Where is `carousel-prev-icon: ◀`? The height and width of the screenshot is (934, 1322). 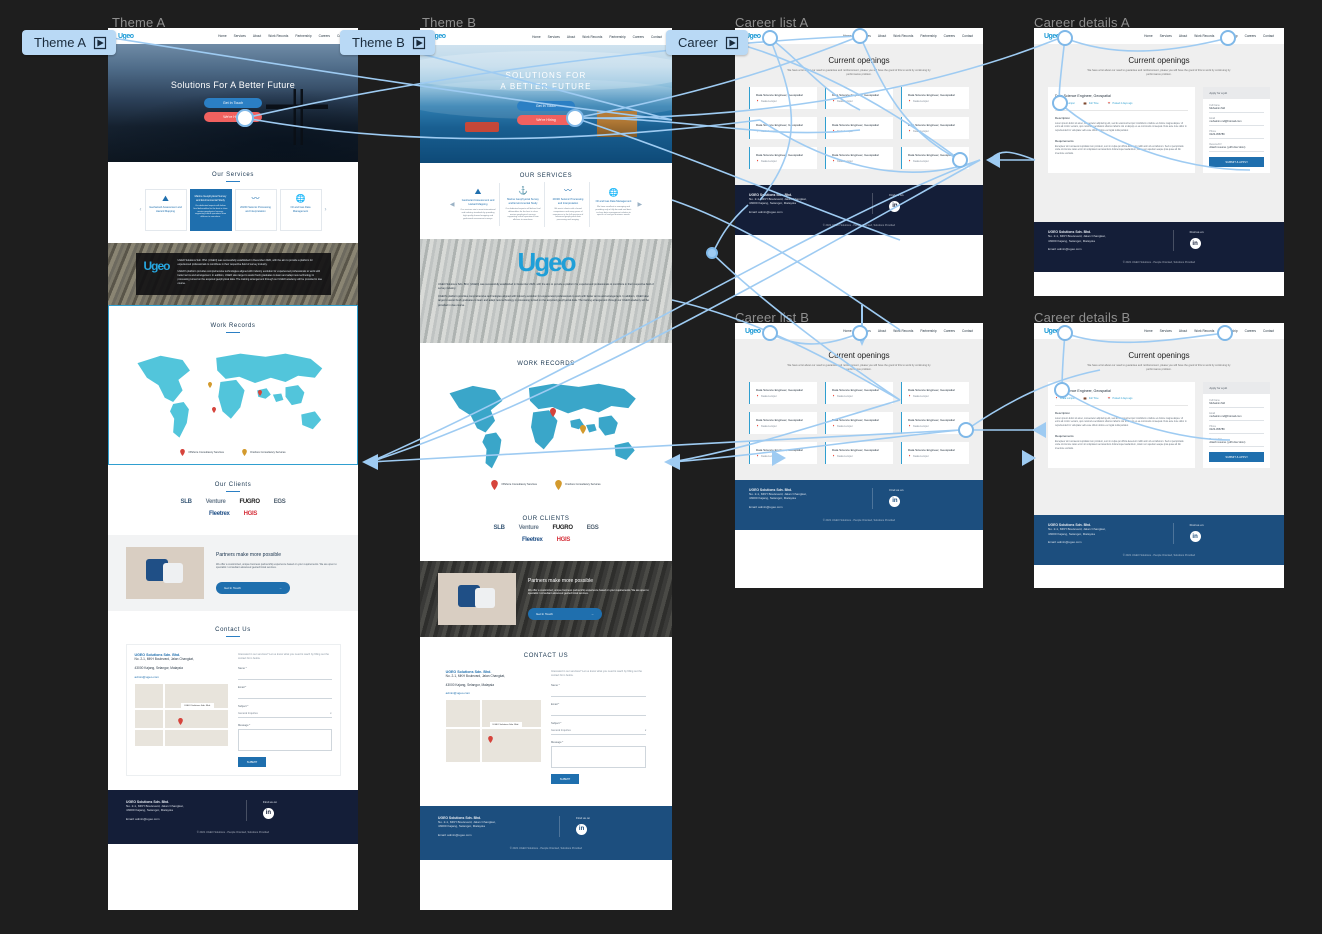 carousel-prev-icon: ◀ is located at coordinates (452, 204).